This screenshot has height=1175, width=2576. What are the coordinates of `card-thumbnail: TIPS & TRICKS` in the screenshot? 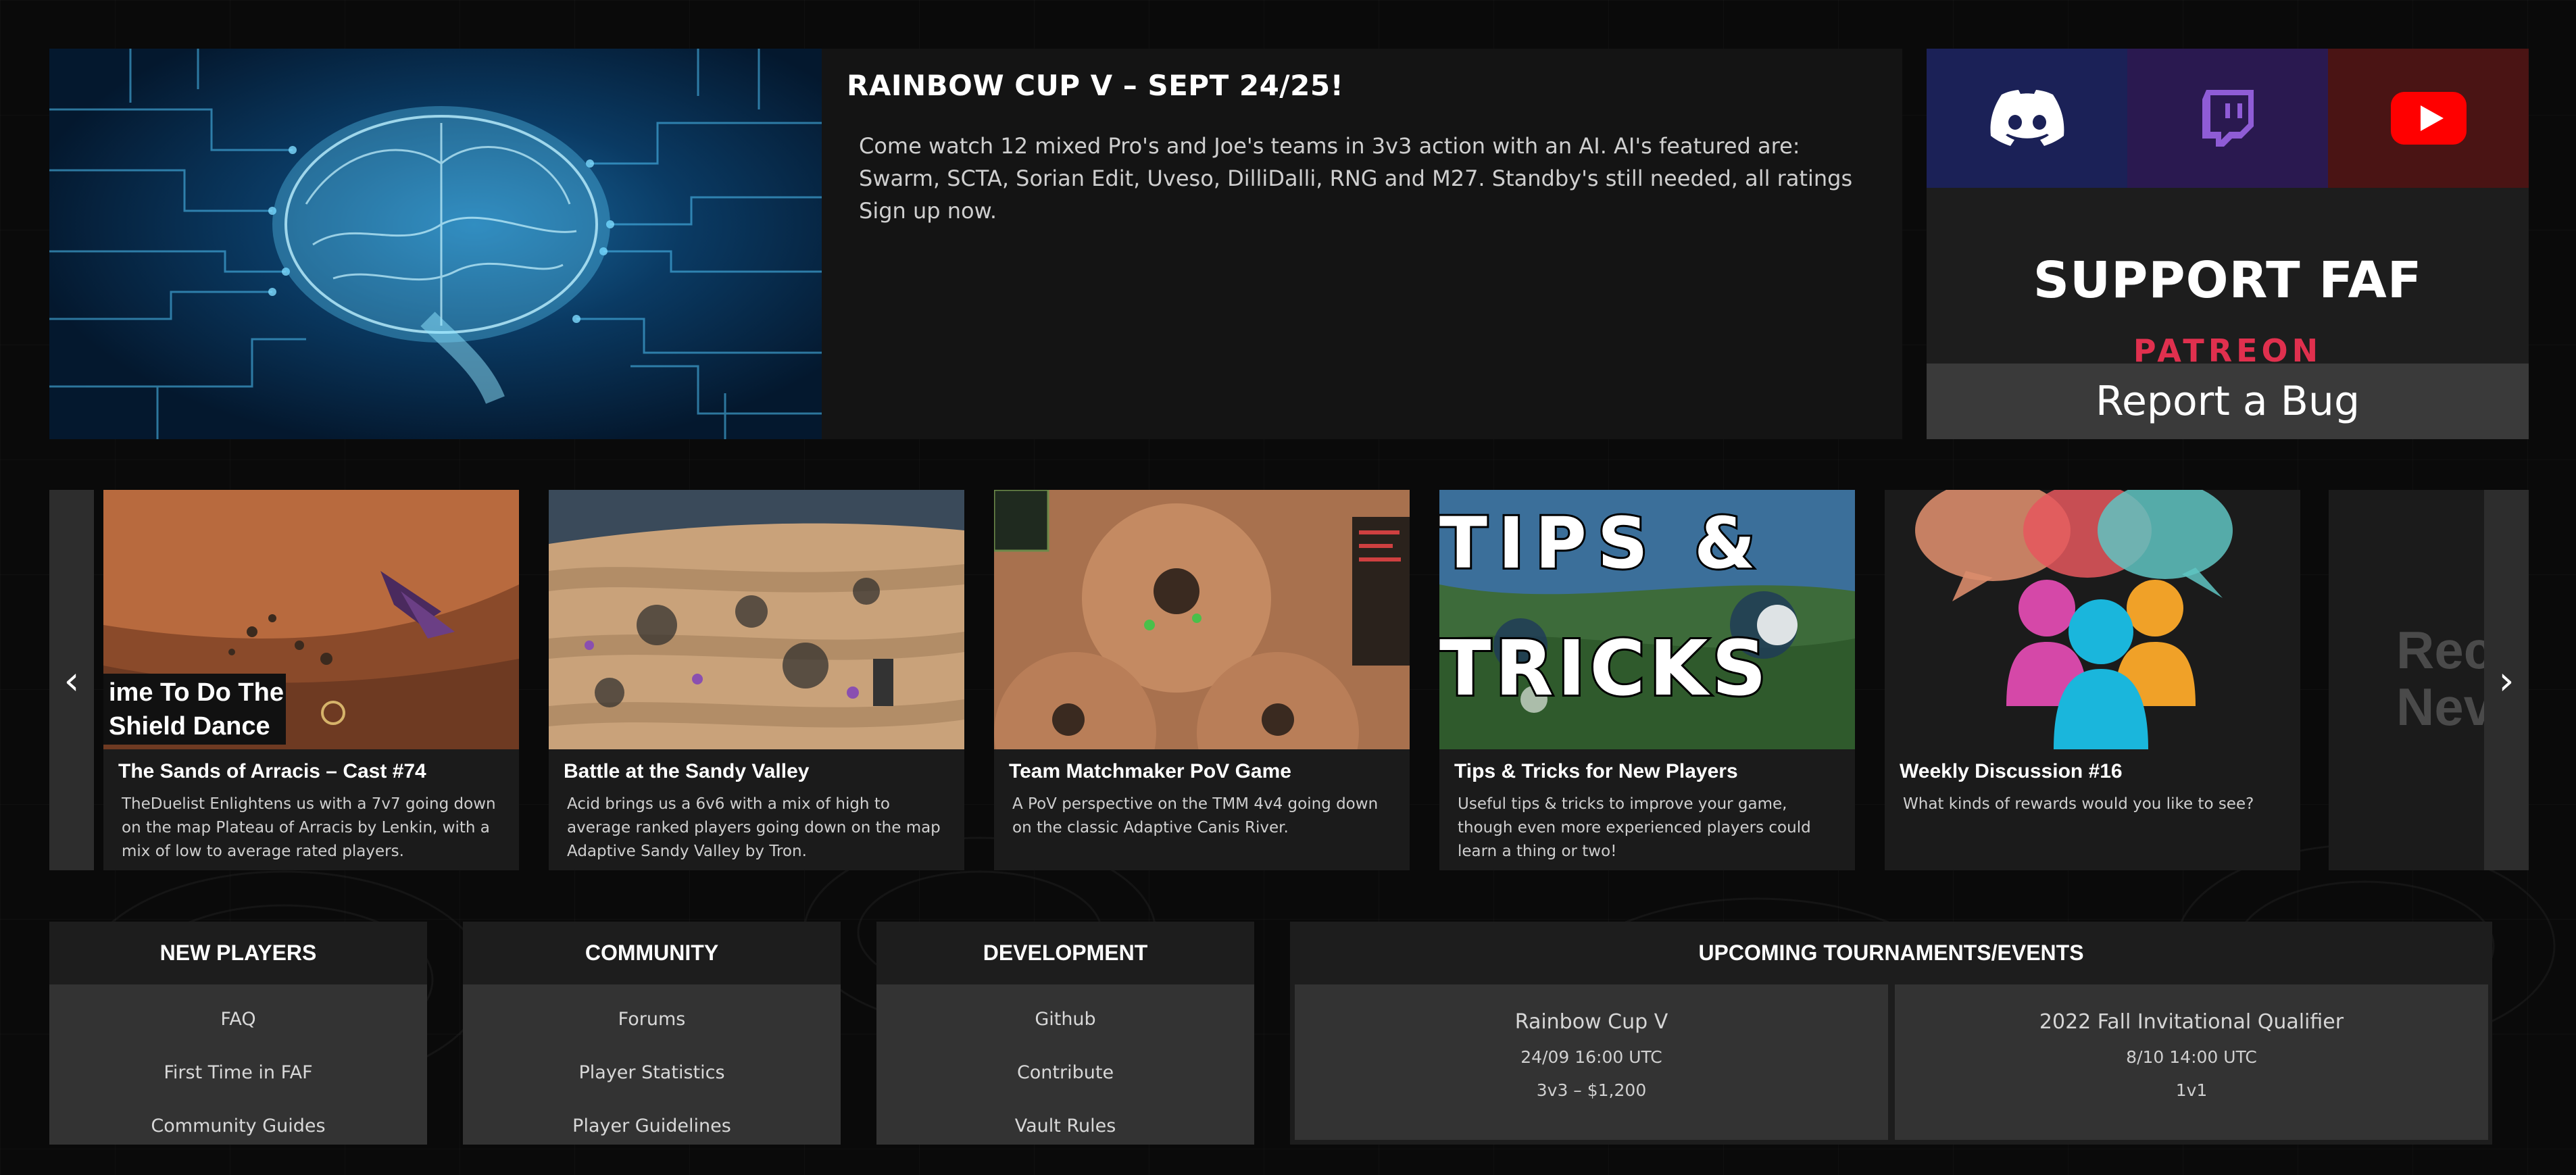 It's located at (1647, 619).